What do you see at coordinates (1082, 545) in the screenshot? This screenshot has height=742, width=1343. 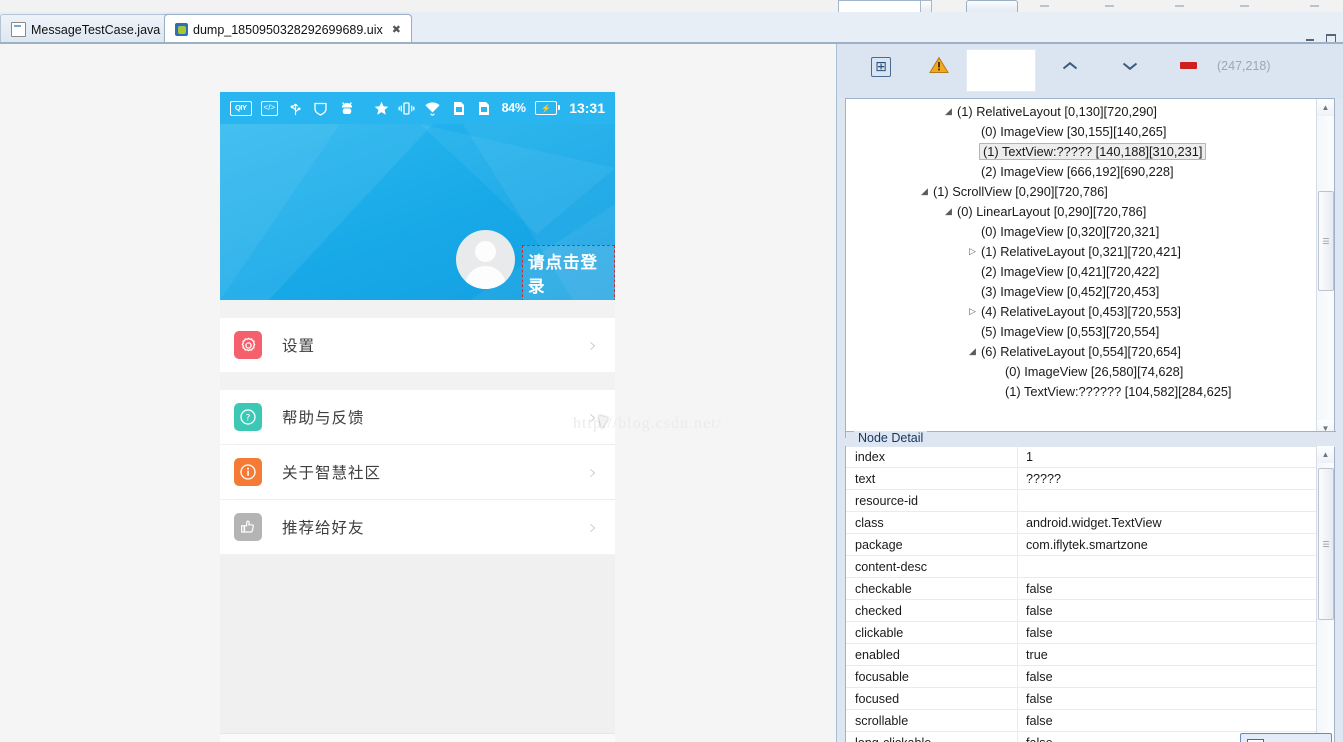 I see `node-detail-row: package com.iflytek.smartzone` at bounding box center [1082, 545].